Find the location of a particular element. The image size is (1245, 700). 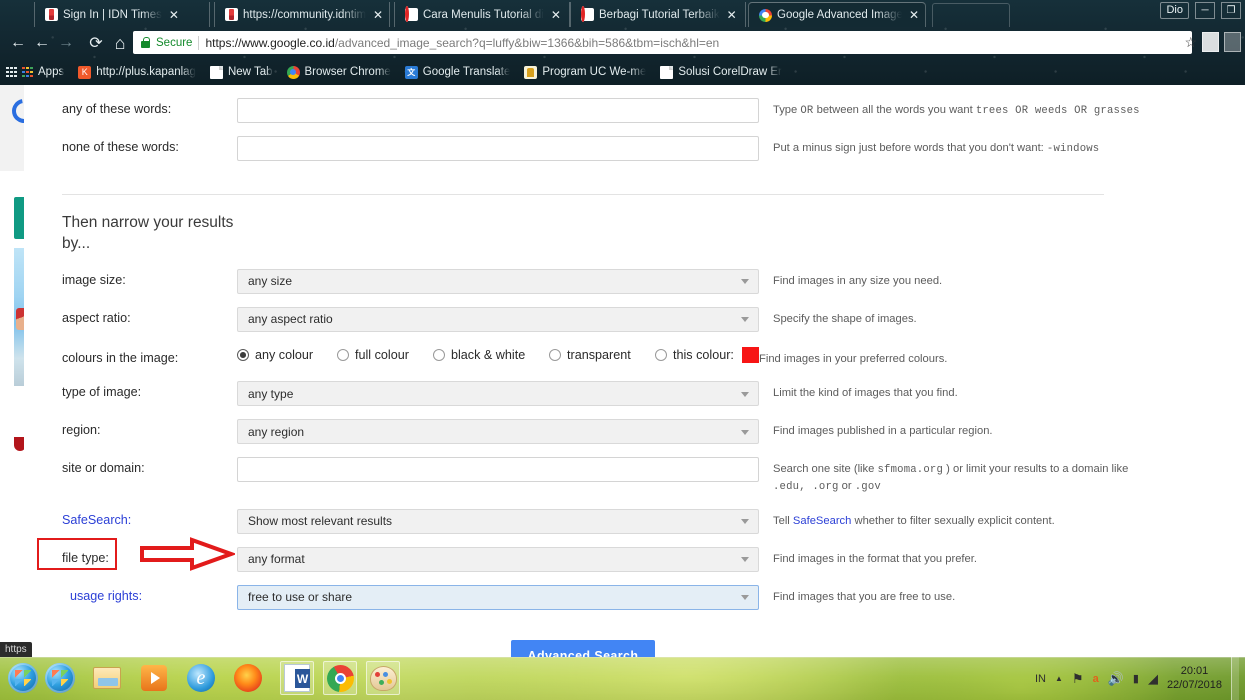

select-safesearch: Show most relevant results is located at coordinates (498, 521).